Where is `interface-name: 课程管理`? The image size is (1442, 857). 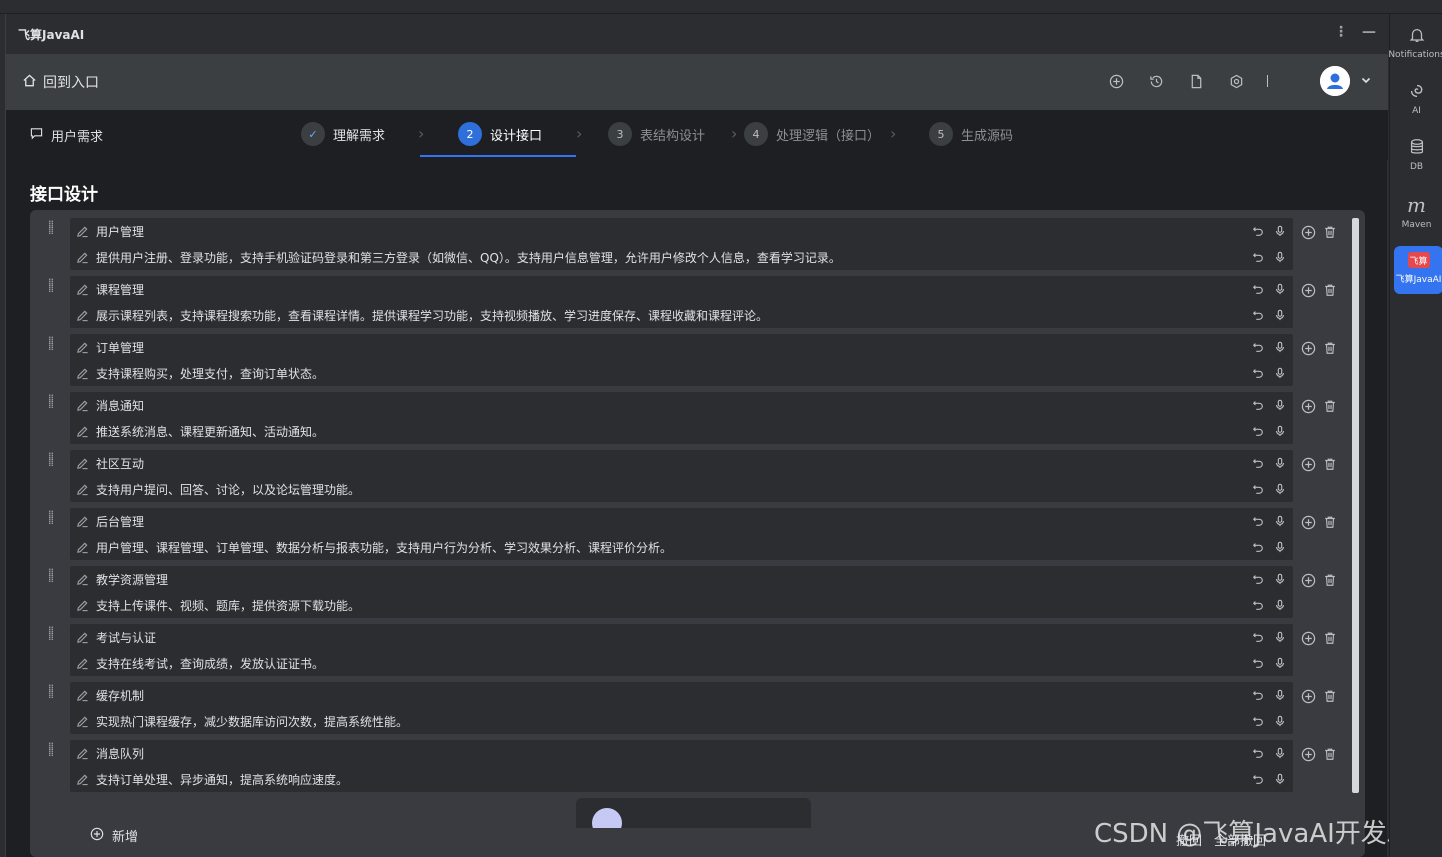
interface-name: 课程管理 is located at coordinates (120, 289).